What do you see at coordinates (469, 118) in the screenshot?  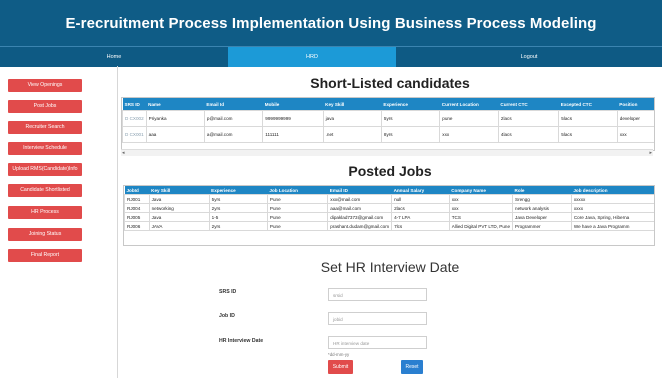 I see `cell-location: pune` at bounding box center [469, 118].